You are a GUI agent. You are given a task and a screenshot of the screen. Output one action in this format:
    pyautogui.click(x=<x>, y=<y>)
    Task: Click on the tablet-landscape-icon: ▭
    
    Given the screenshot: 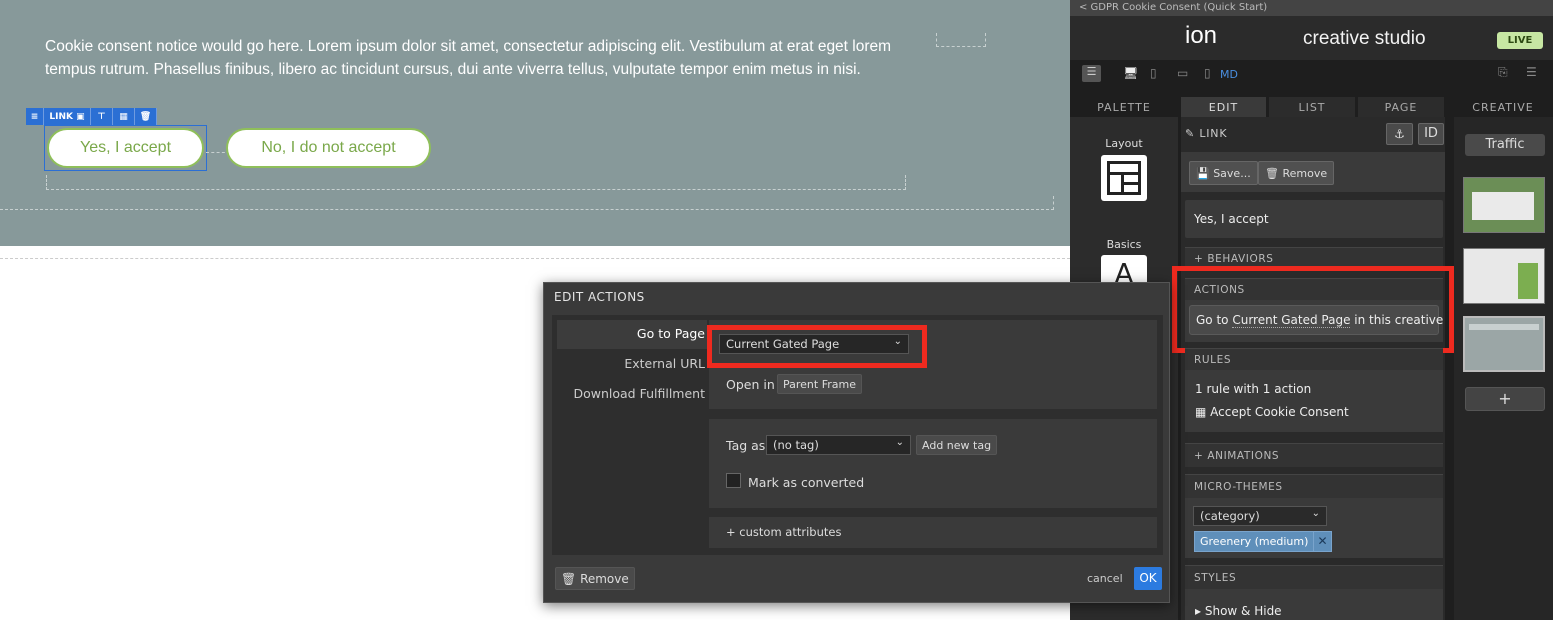 What is the action you would take?
    pyautogui.click(x=1182, y=73)
    